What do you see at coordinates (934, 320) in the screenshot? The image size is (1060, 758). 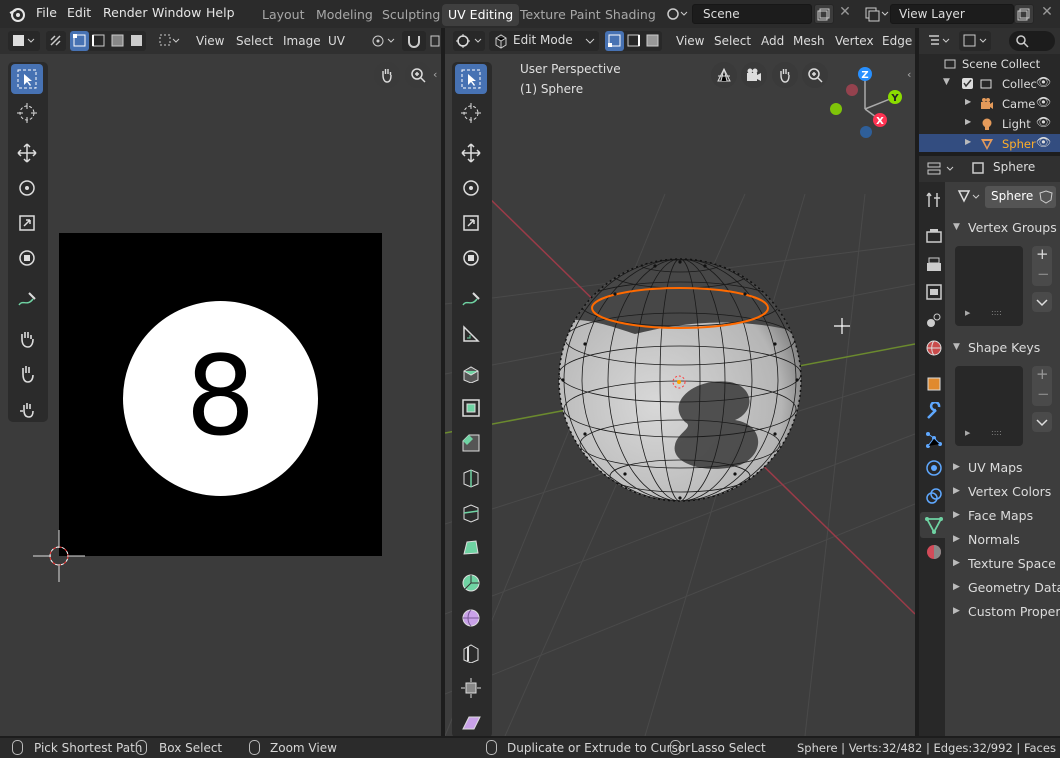 I see `scene-properties-icon` at bounding box center [934, 320].